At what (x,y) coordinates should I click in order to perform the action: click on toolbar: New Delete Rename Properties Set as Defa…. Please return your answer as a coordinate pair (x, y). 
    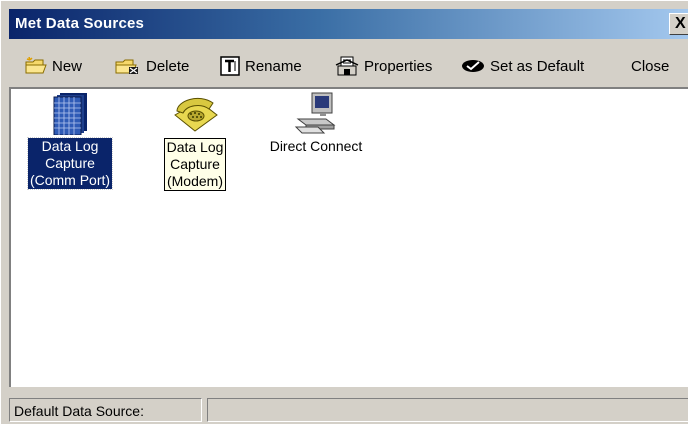
    Looking at the image, I should click on (348, 65).